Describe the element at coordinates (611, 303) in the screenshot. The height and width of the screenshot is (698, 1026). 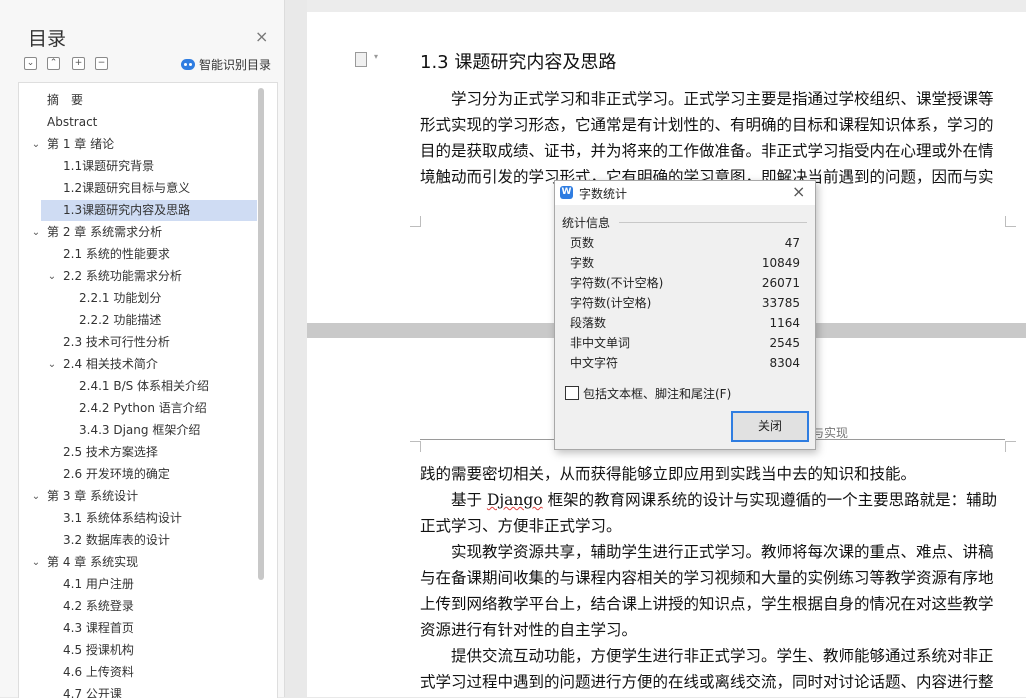
I see `stat-label: 字符数(计空格)` at that location.